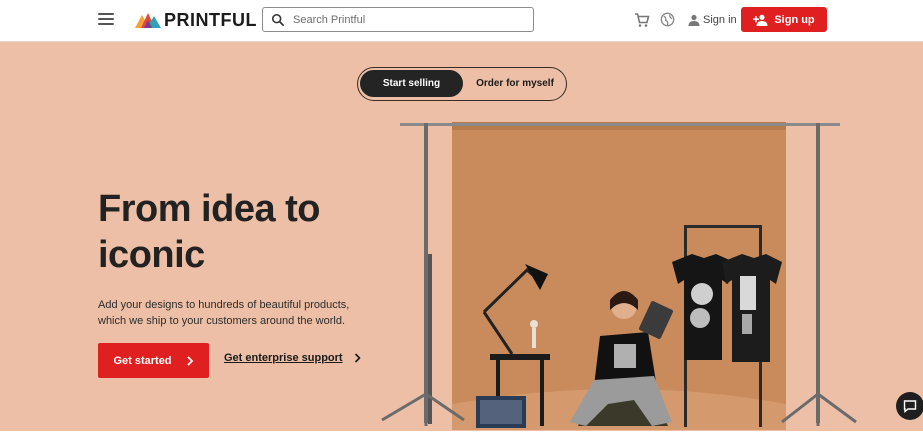 This screenshot has width=923, height=435. Describe the element at coordinates (408, 19) in the screenshot. I see `search-input` at that location.